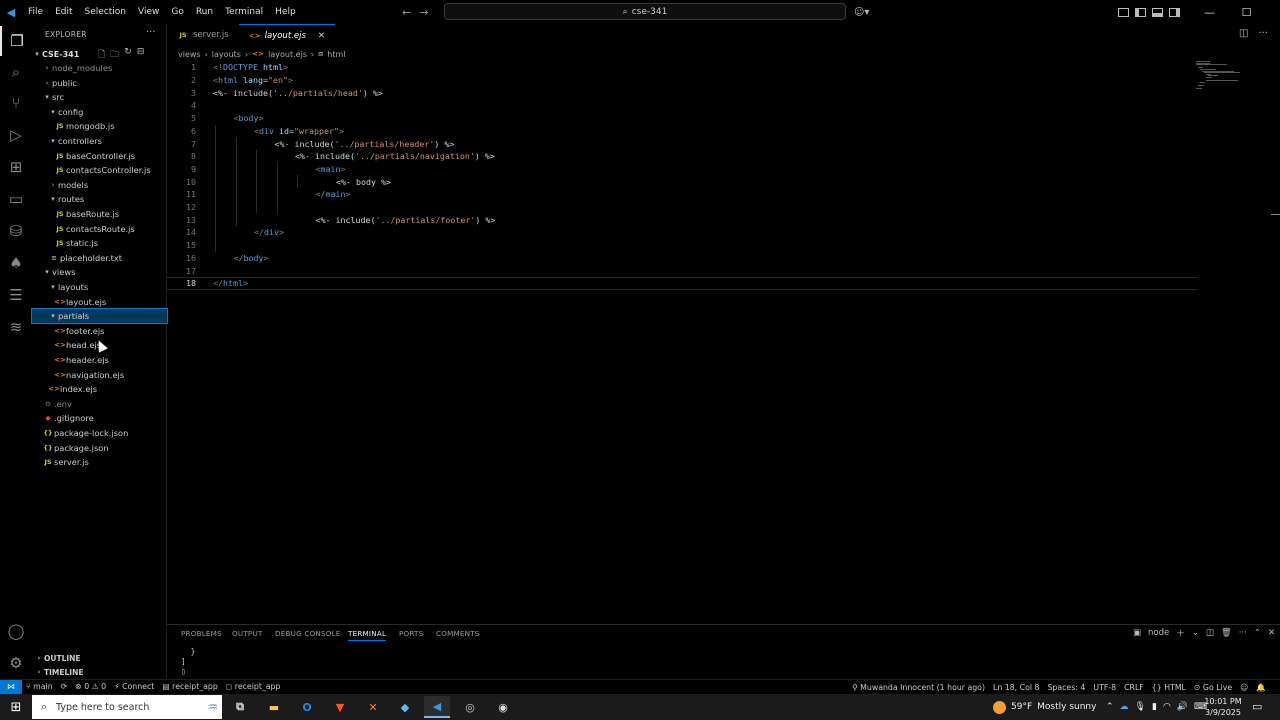  What do you see at coordinates (16, 631) in the screenshot?
I see `accounts-icon: ◯` at bounding box center [16, 631].